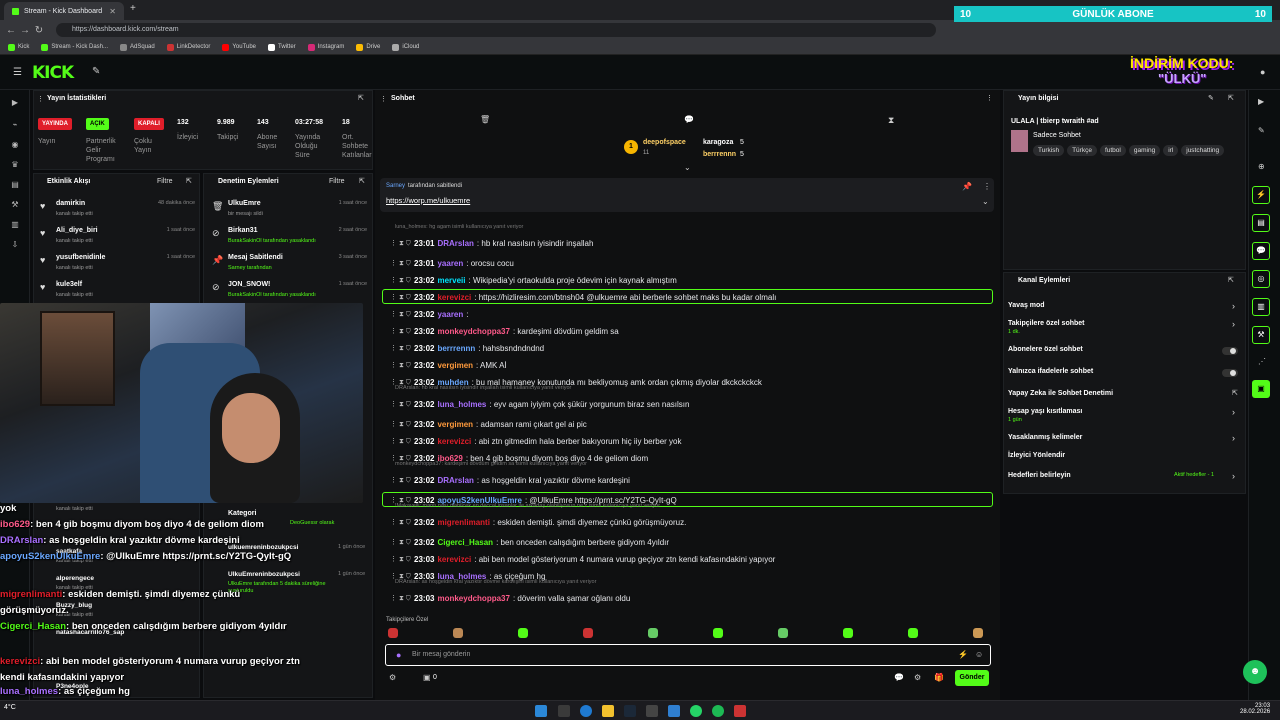 The image size is (1280, 720). Describe the element at coordinates (15, 245) in the screenshot. I see `download-icon: ⇩` at that location.